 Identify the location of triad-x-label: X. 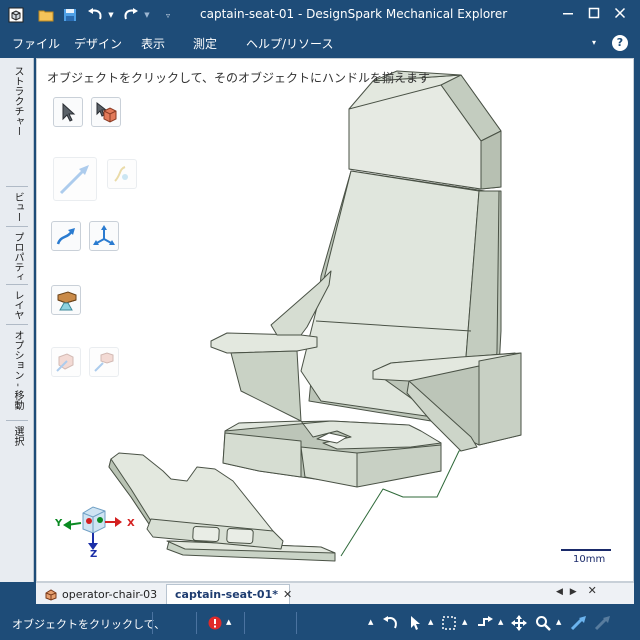
(131, 523).